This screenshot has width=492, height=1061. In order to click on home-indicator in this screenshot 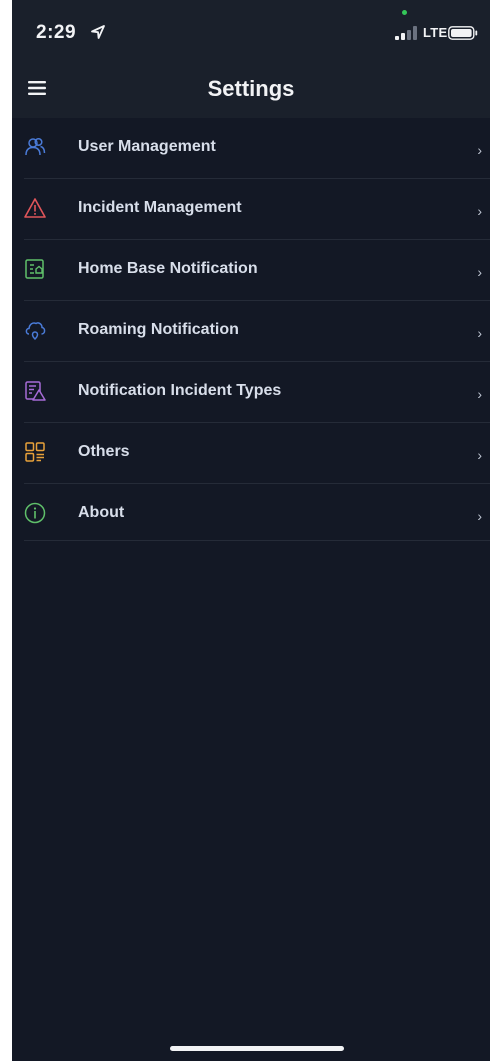, I will do `click(257, 1048)`.